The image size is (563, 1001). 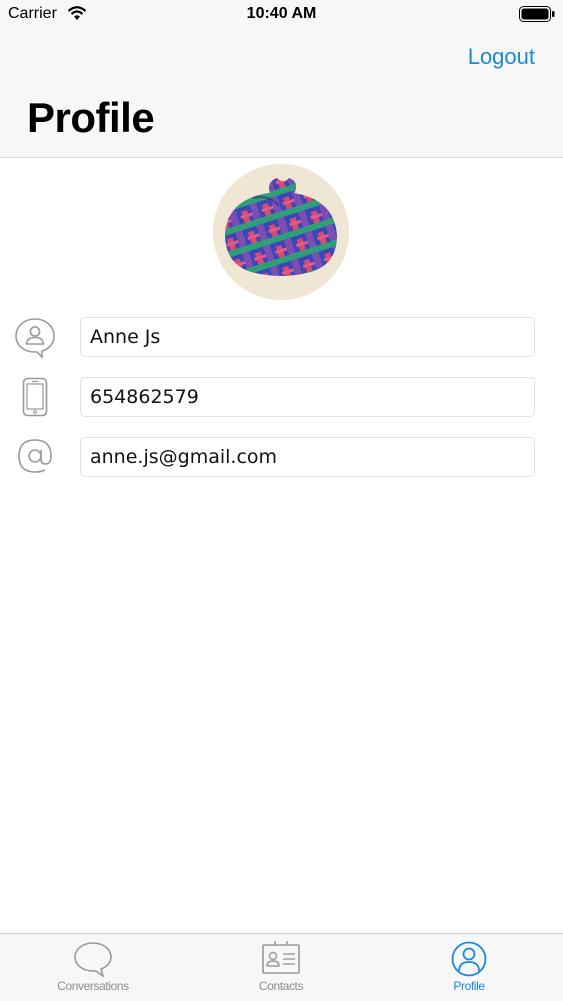 I want to click on tab-contacts: Contacts, so click(x=281, y=967).